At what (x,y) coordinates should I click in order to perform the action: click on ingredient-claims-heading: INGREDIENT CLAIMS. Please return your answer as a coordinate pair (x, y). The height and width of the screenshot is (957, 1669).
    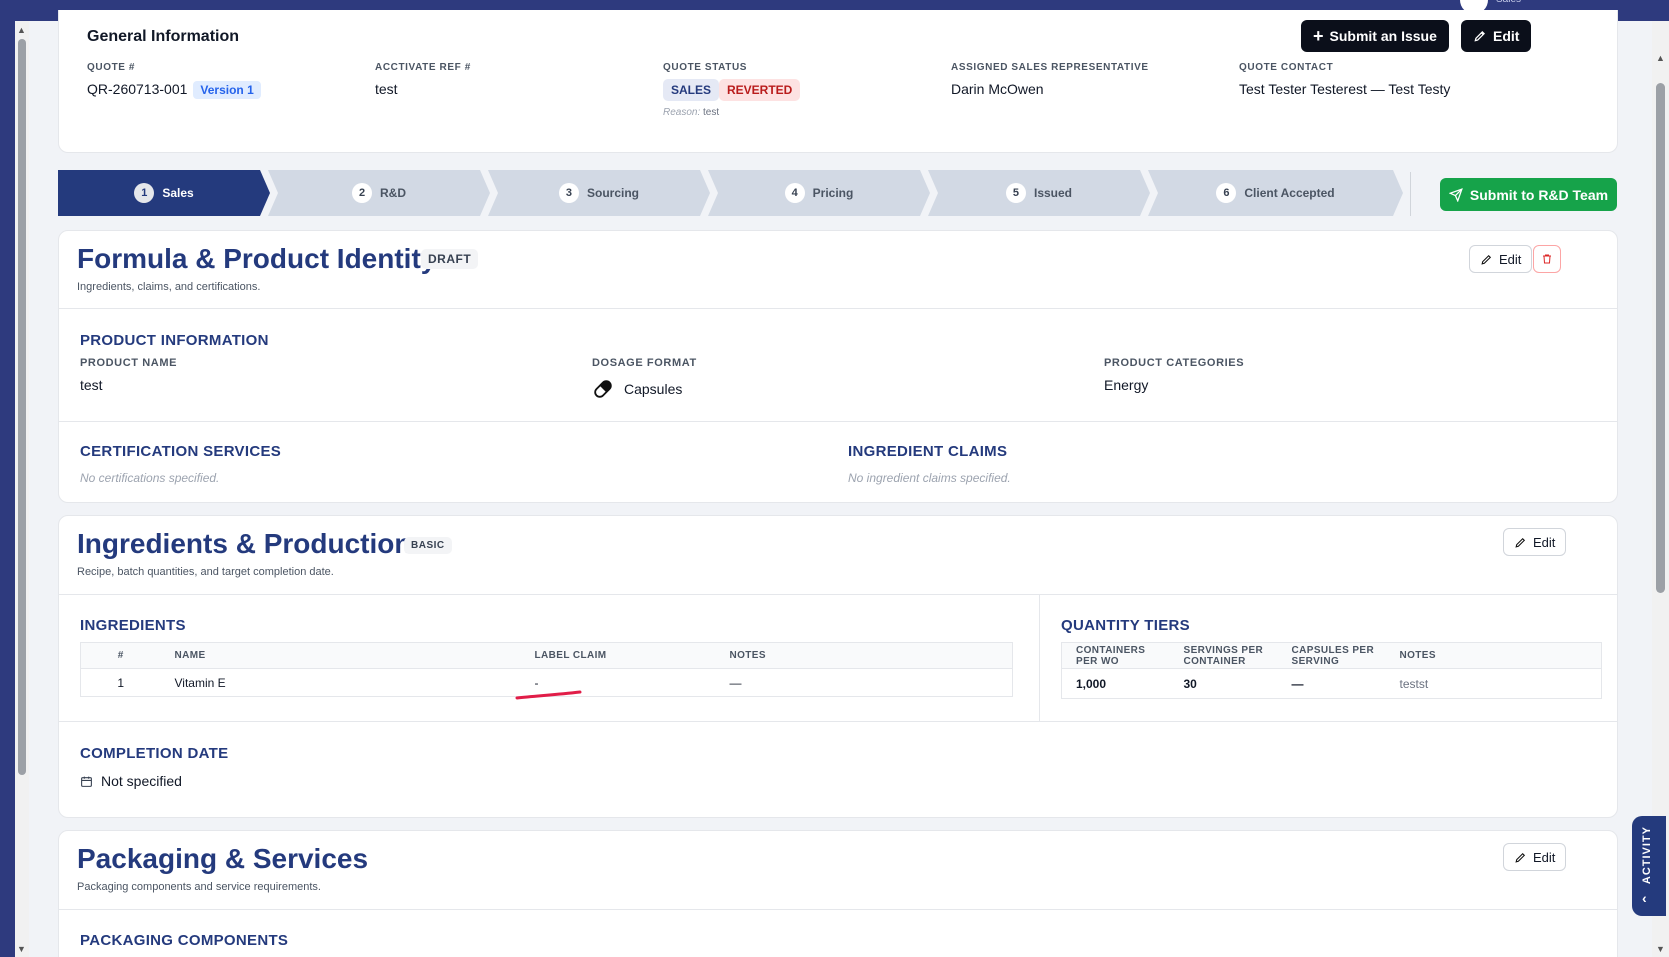
    Looking at the image, I should click on (928, 451).